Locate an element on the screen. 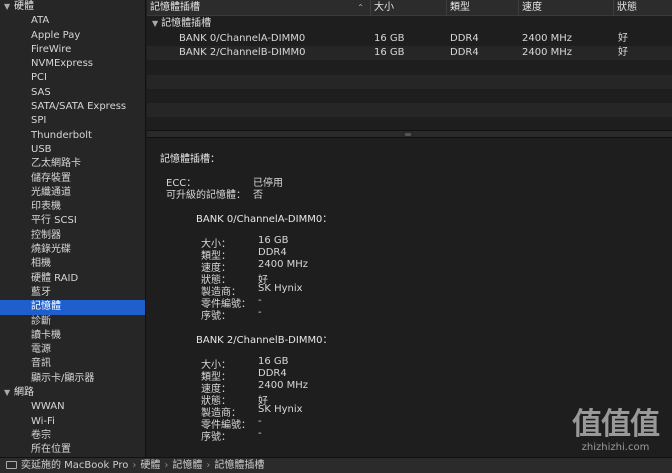 This screenshot has width=672, height=473. sidebar-item: 平行 SCSI is located at coordinates (72, 221).